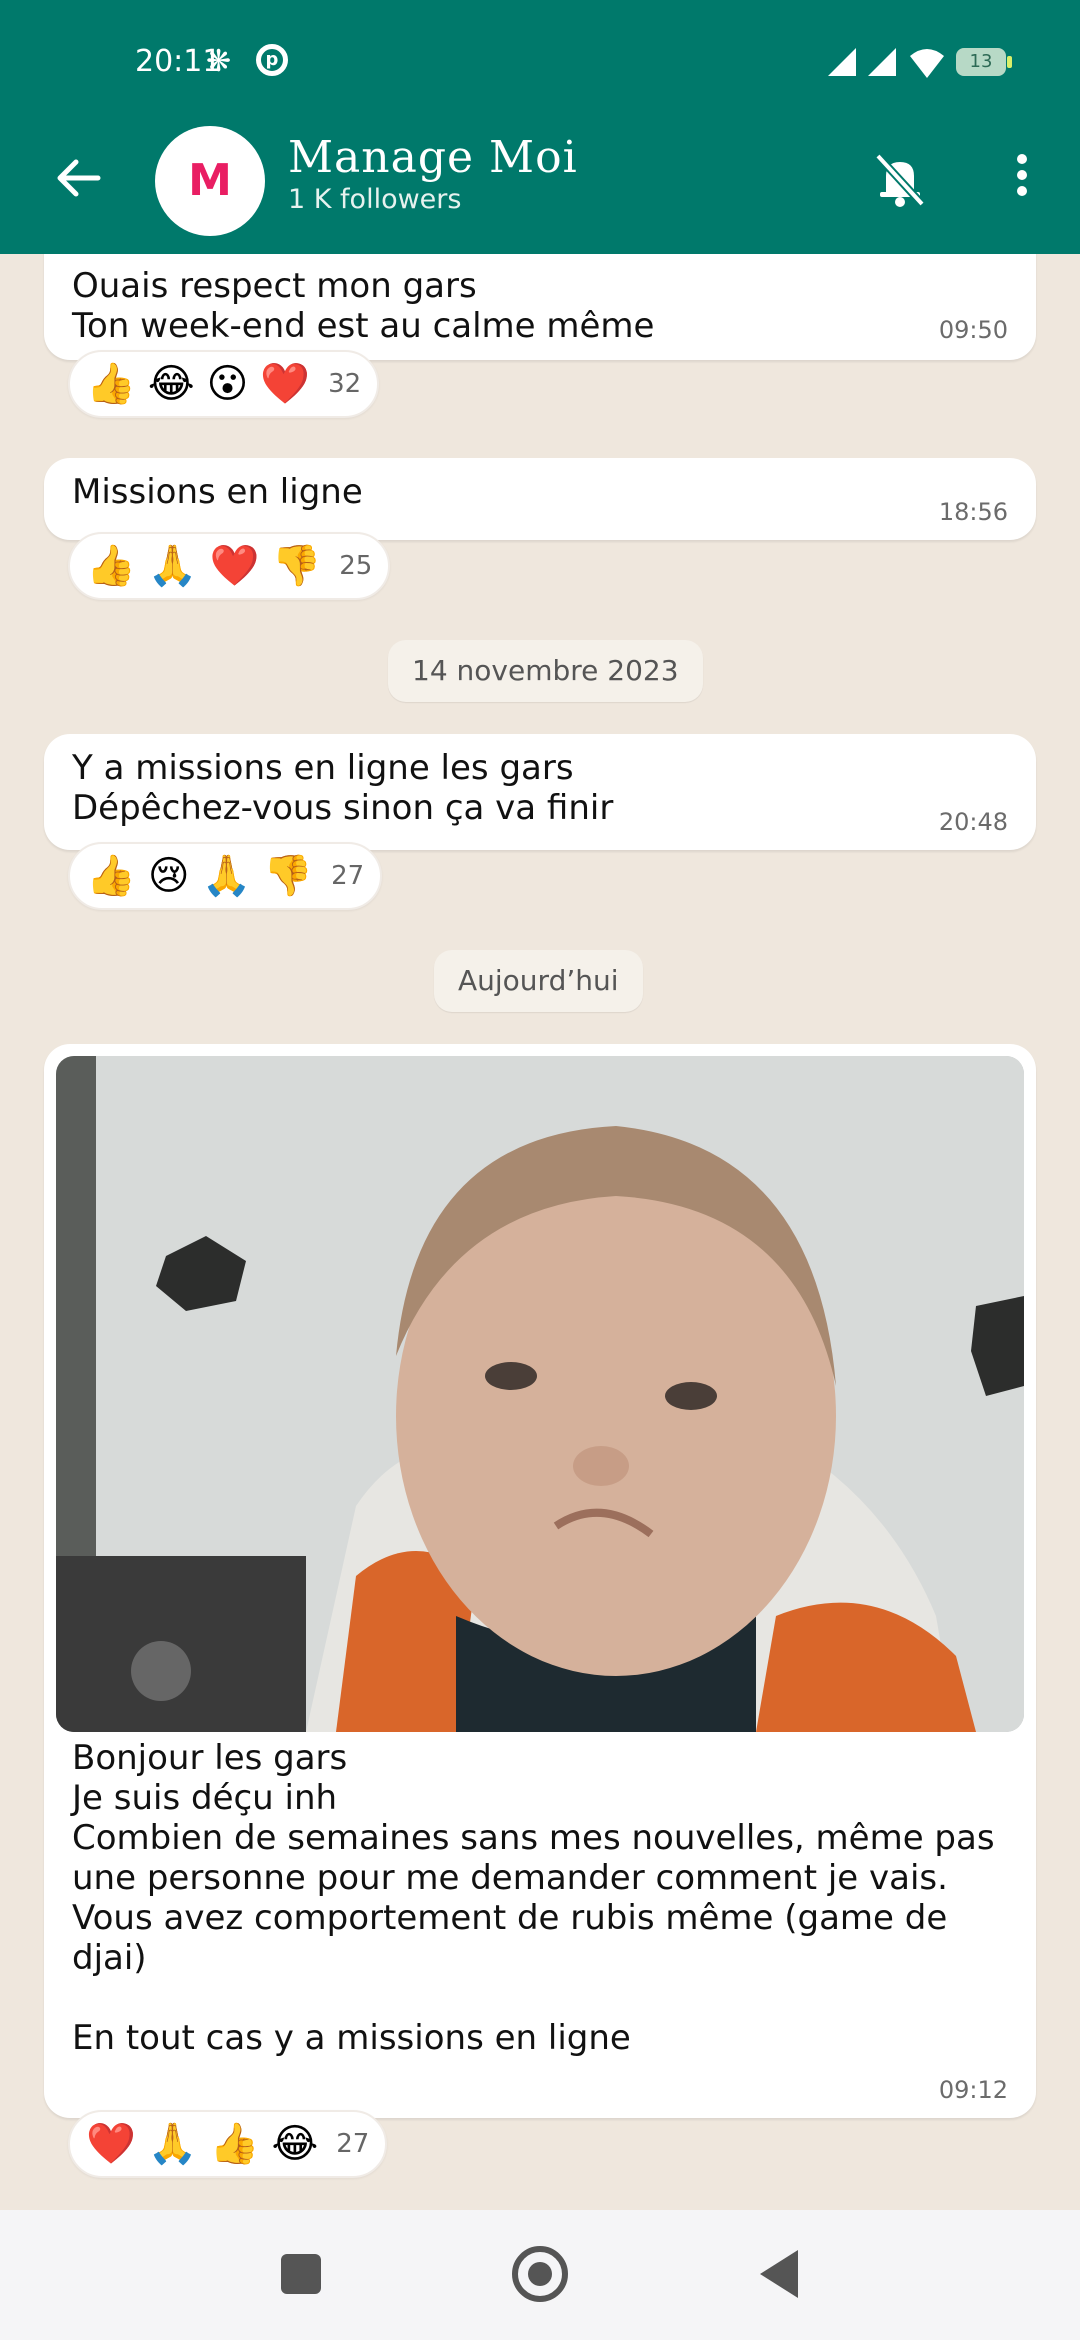 This screenshot has width=1080, height=2340. What do you see at coordinates (545, 671) in the screenshot?
I see `date-separator: 14 novembre 2023` at bounding box center [545, 671].